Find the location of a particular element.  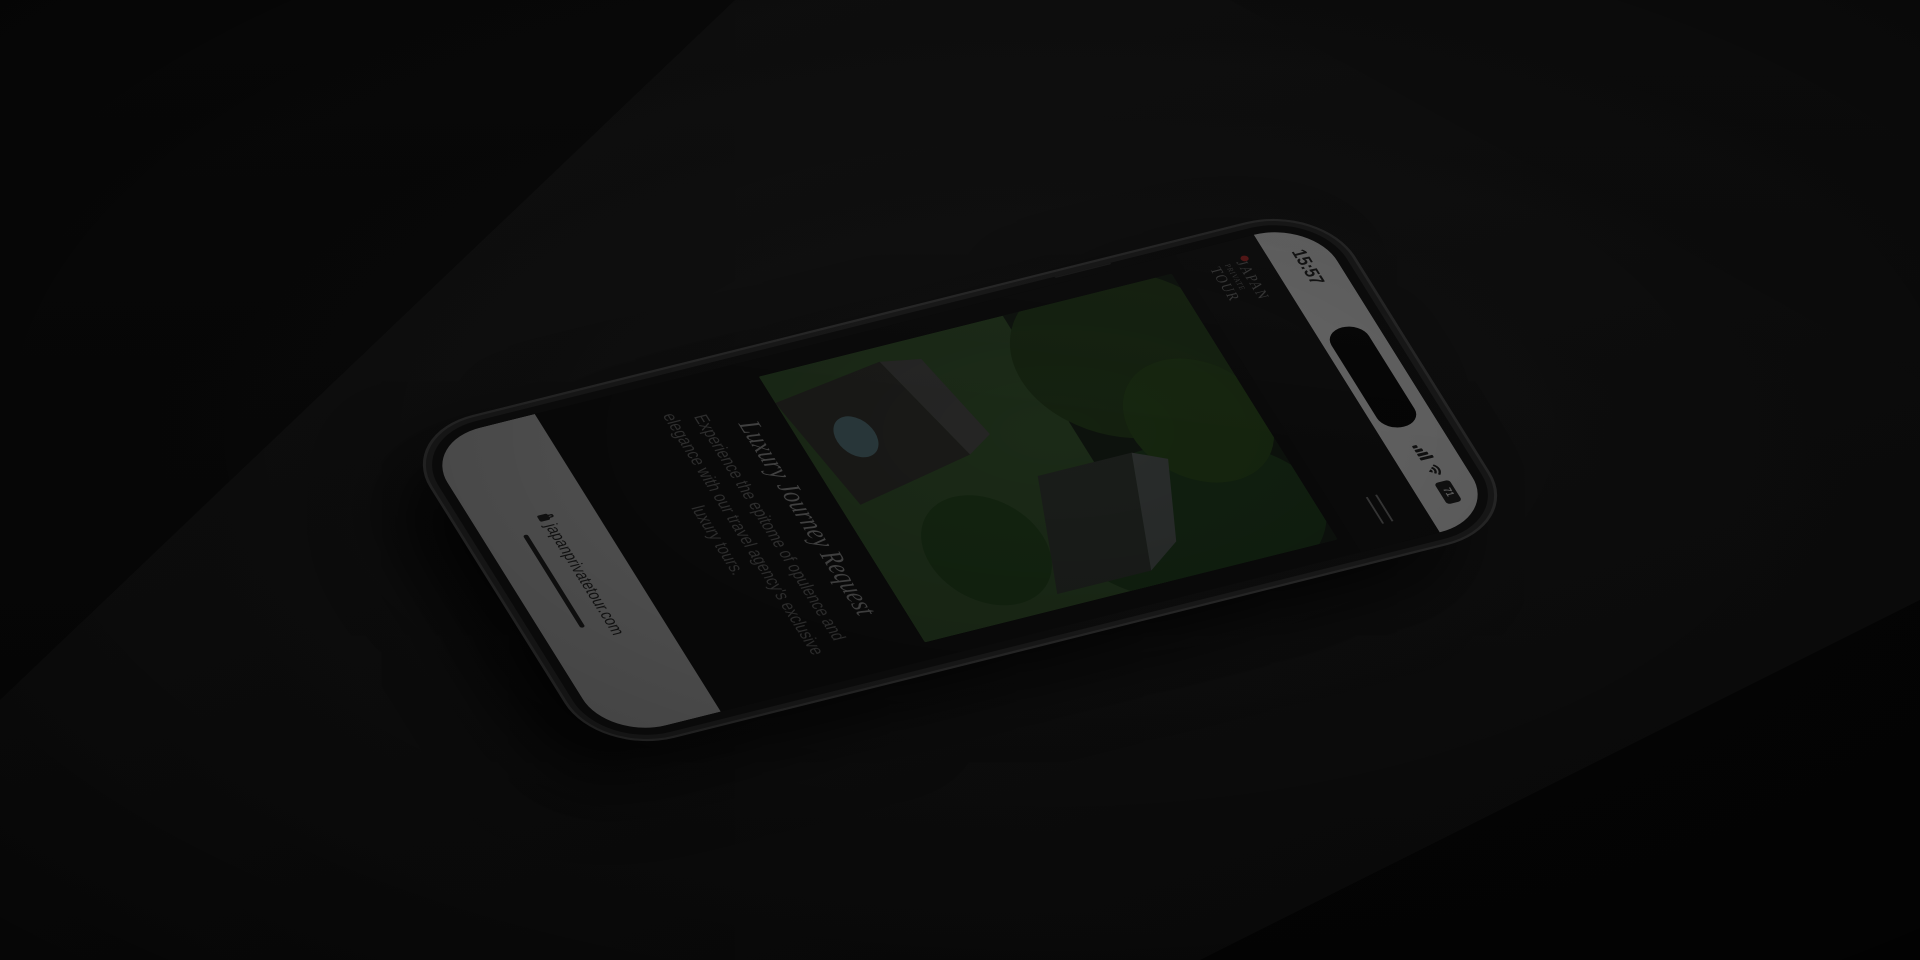

lock-icon is located at coordinates (543, 517).